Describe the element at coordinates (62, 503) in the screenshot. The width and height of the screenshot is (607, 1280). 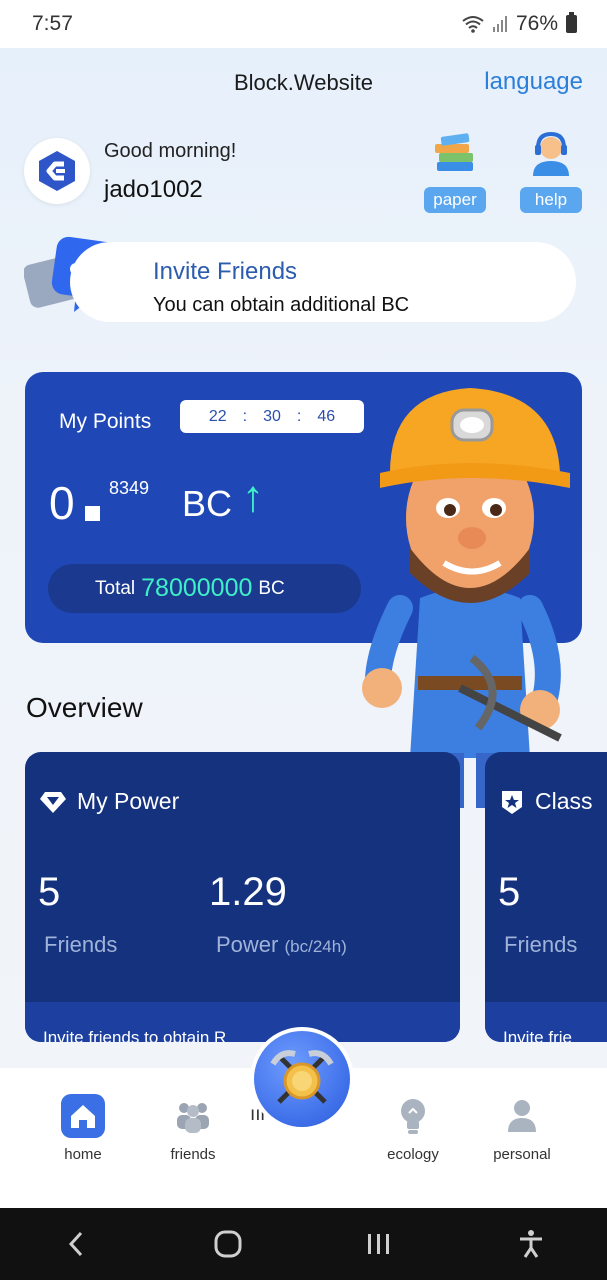
I see `points-integer: 0` at that location.